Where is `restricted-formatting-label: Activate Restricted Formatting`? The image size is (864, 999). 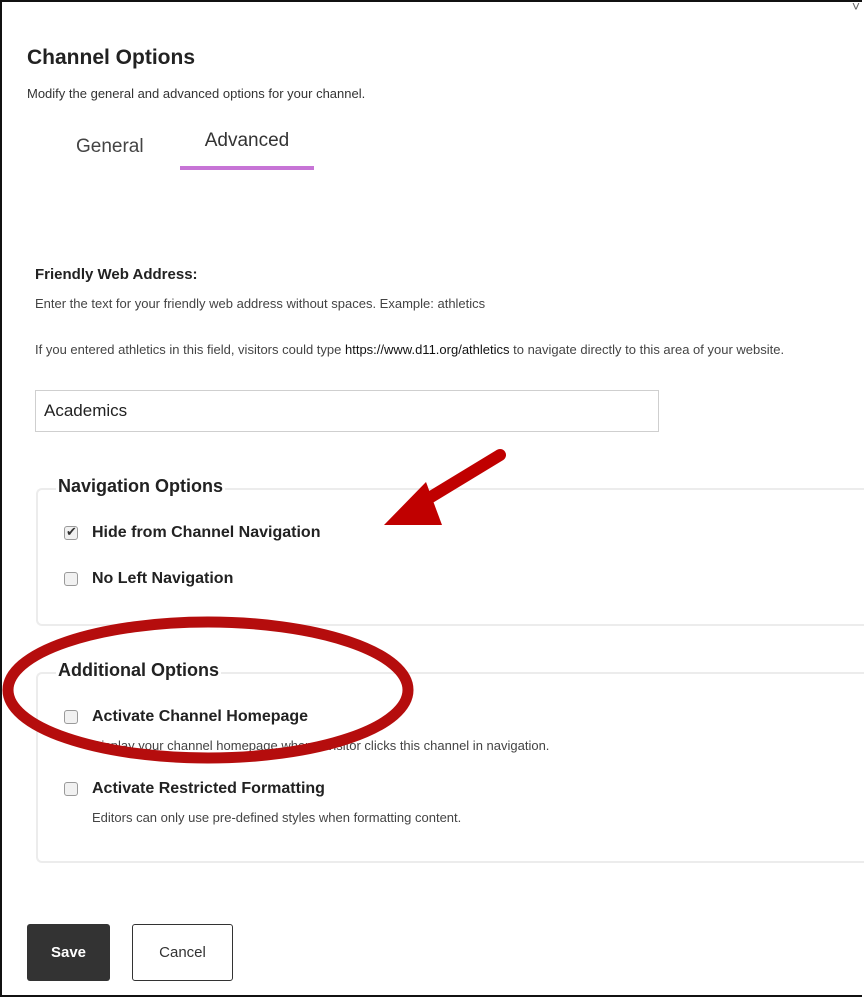
restricted-formatting-label: Activate Restricted Formatting is located at coordinates (208, 789).